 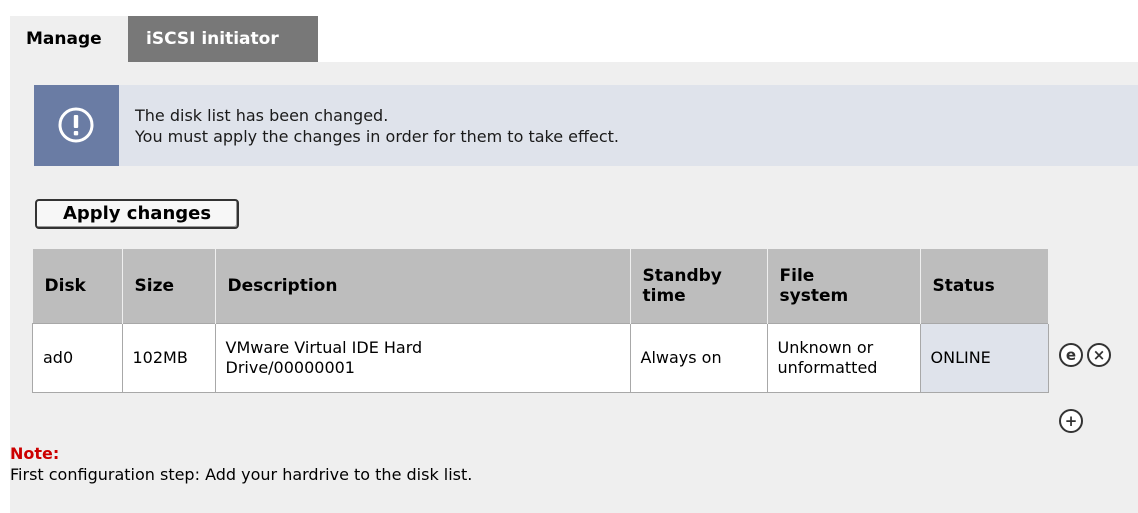 I want to click on add-disk-icon: +, so click(x=1071, y=421).